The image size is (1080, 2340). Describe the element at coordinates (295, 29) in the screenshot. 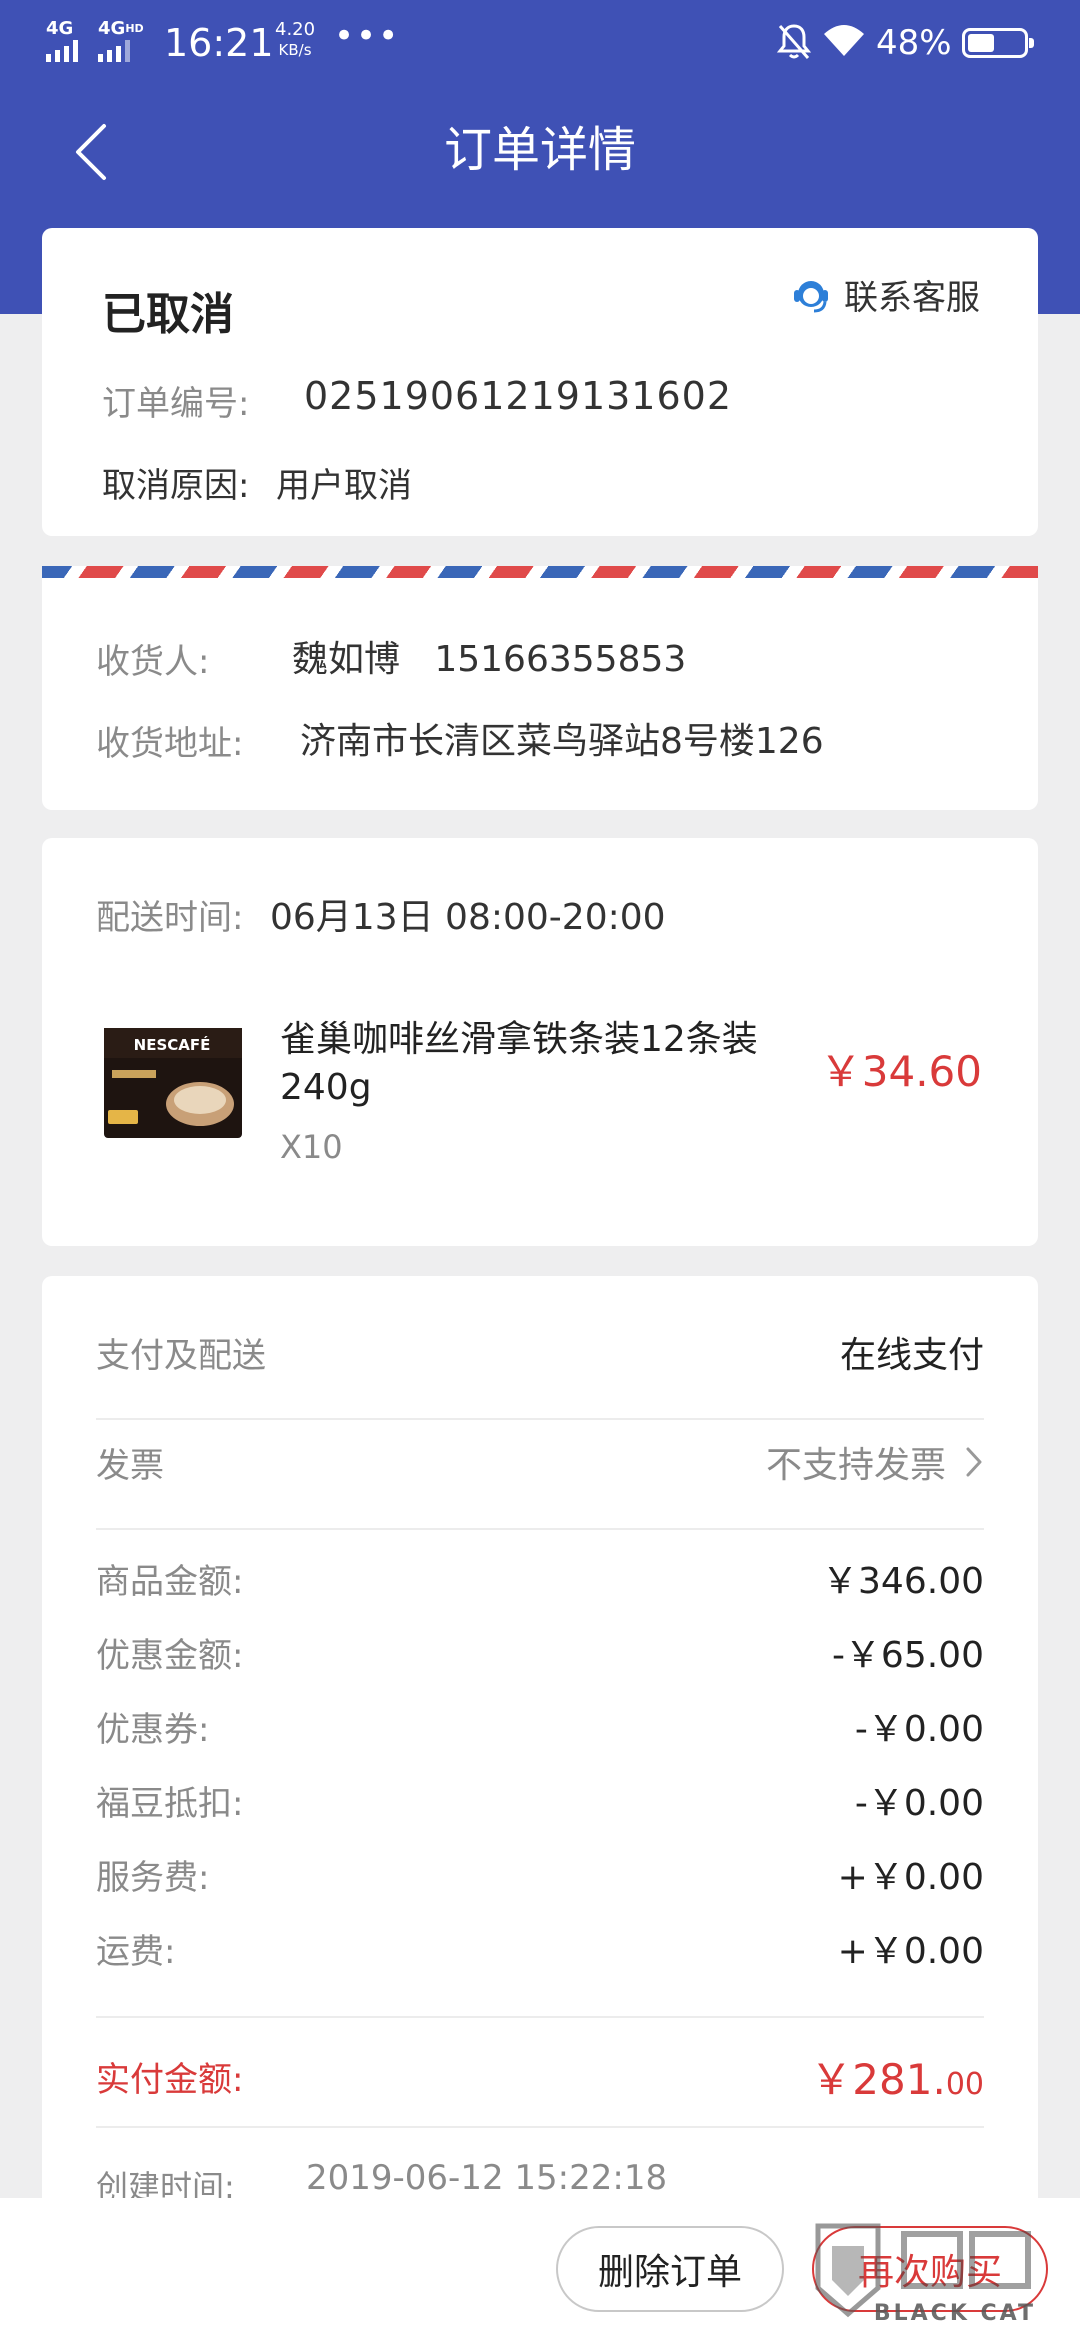

I see `speed-value: 4.20` at that location.